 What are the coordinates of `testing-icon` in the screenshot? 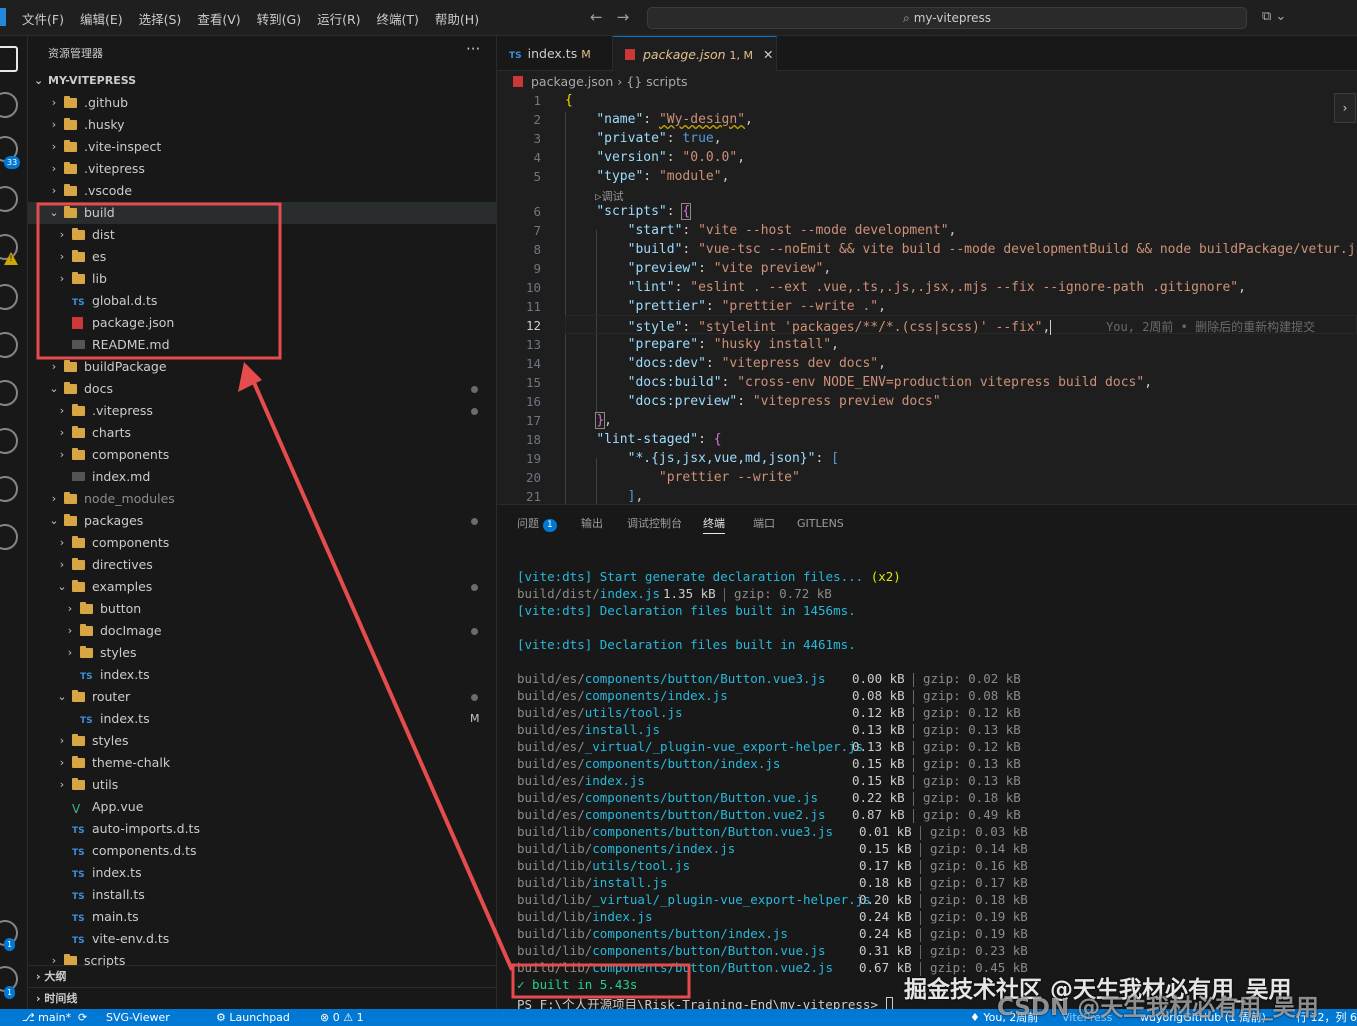 It's located at (9, 297).